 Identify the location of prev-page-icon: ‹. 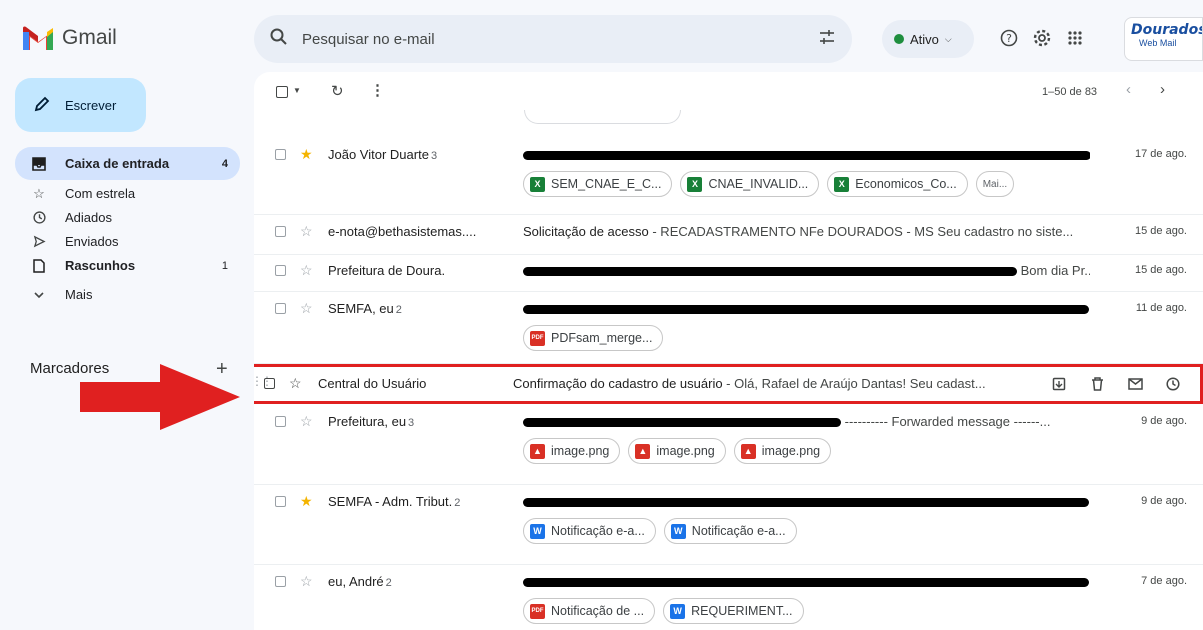
(1128, 89).